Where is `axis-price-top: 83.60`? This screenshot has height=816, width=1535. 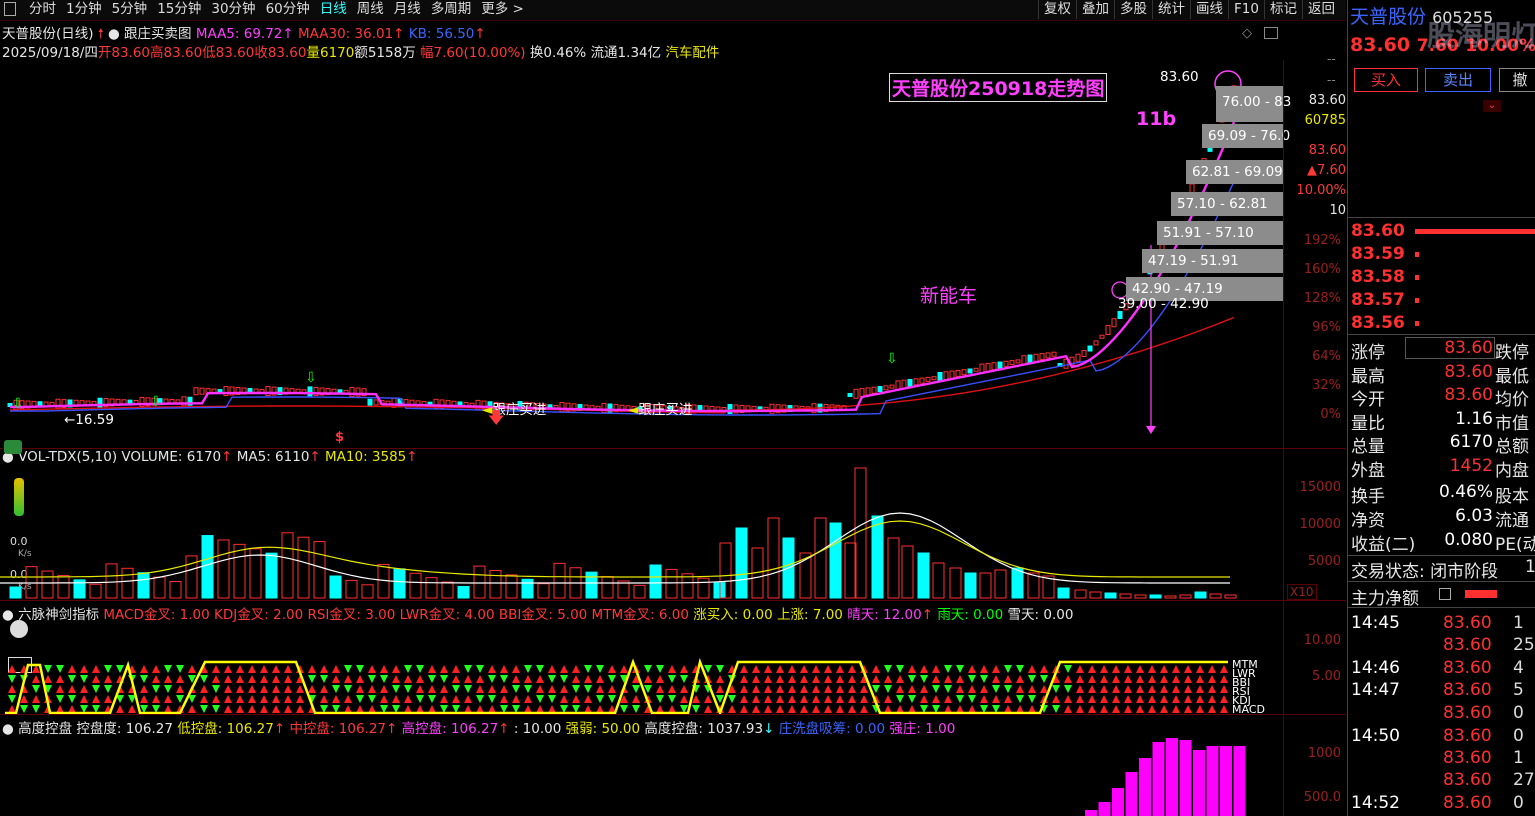
axis-price-top: 83.60 is located at coordinates (1327, 100).